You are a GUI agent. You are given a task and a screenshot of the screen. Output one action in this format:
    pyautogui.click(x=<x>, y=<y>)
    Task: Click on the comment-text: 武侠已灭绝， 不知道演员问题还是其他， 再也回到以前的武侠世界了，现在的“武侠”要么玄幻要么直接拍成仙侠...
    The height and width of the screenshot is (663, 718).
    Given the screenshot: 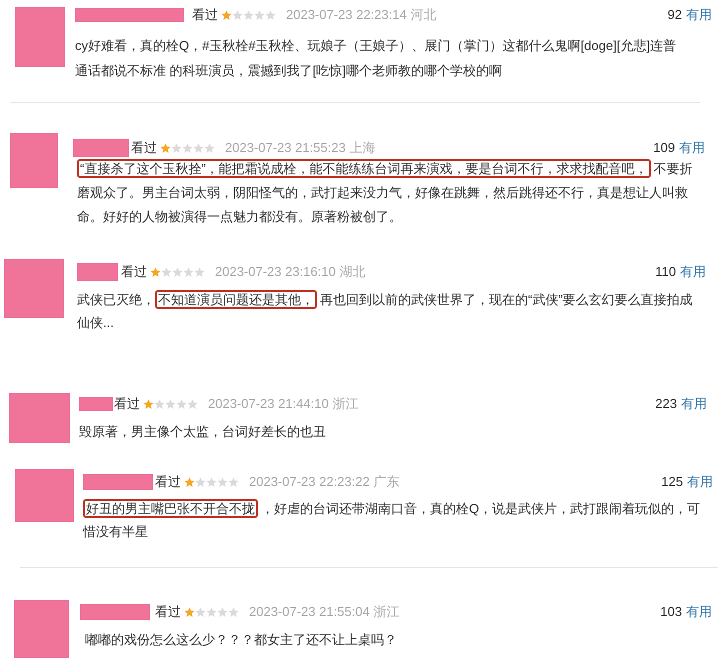 What is the action you would take?
    pyautogui.click(x=385, y=310)
    